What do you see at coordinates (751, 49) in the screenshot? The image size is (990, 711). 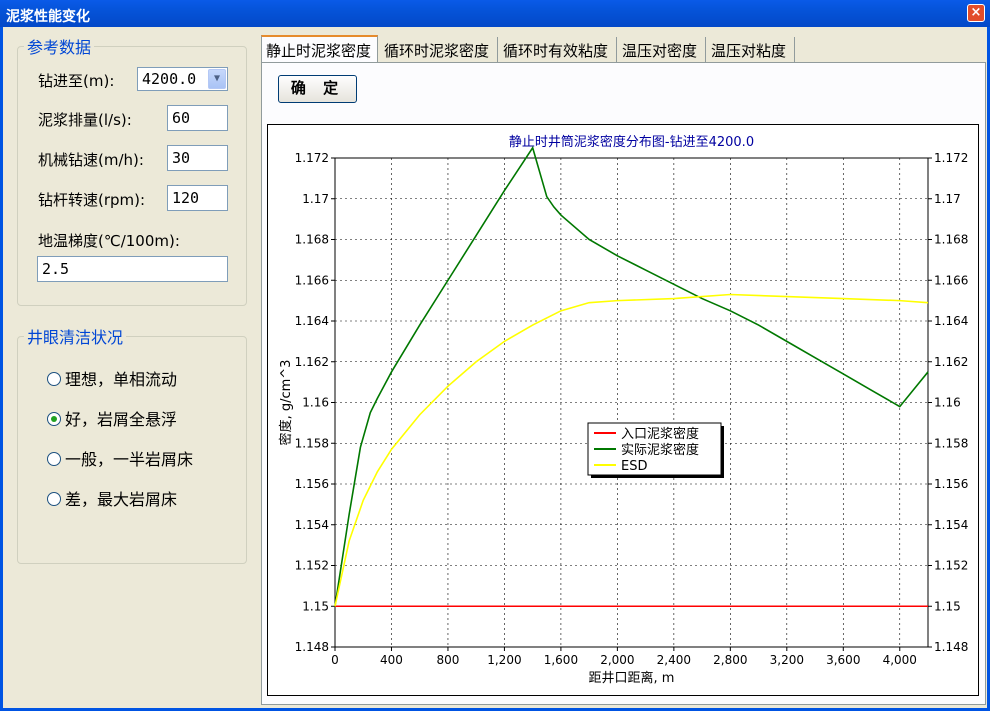 I see `tab-temp-pressure-viscosity: 温压对粘度` at bounding box center [751, 49].